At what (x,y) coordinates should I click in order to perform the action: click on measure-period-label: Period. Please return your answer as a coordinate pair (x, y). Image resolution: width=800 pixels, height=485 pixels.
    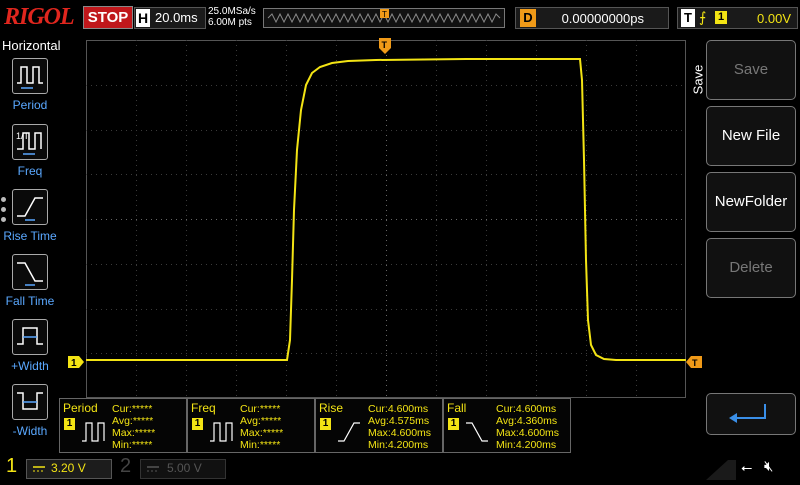
    Looking at the image, I should click on (30, 105).